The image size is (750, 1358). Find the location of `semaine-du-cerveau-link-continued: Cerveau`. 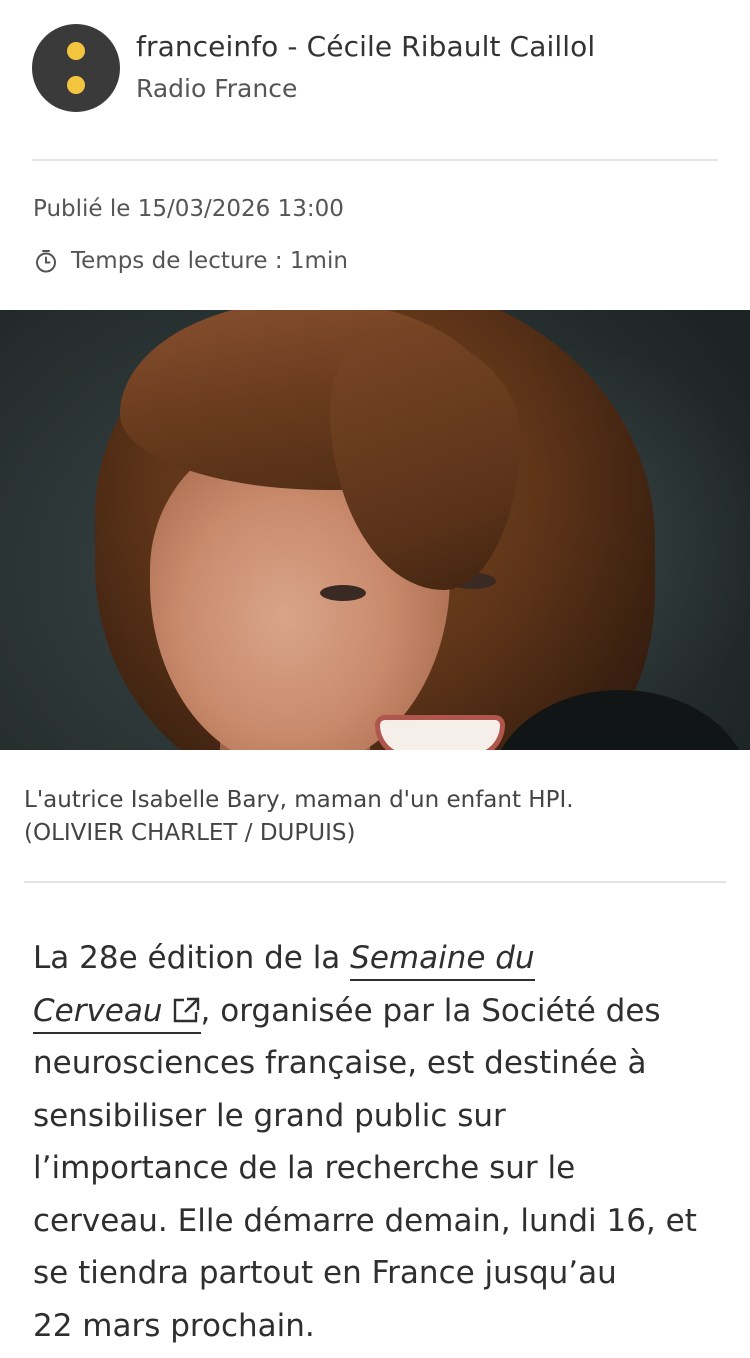

semaine-du-cerveau-link-continued: Cerveau is located at coordinates (117, 1013).